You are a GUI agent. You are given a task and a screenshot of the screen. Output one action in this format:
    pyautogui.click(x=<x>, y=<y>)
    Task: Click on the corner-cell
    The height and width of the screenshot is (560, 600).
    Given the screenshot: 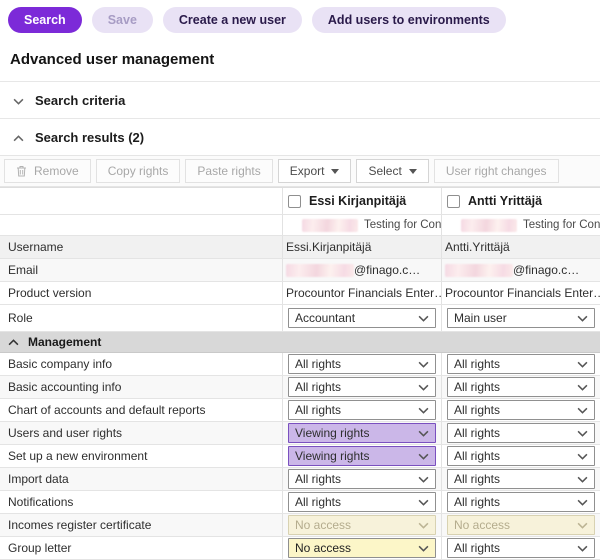 What is the action you would take?
    pyautogui.click(x=141, y=201)
    